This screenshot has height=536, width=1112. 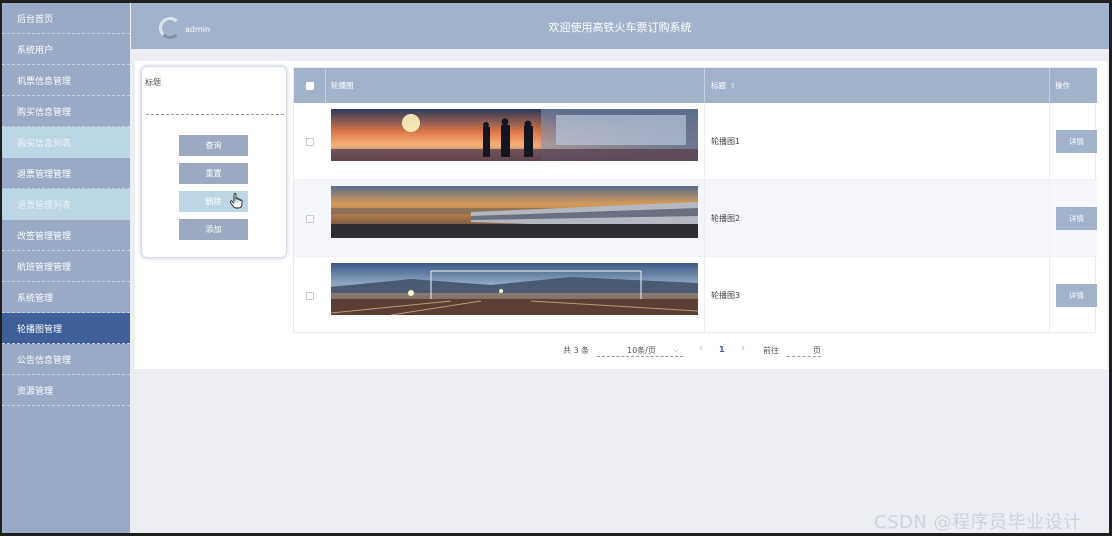 I want to click on table-row: 轮播图2 详情, so click(x=695, y=218).